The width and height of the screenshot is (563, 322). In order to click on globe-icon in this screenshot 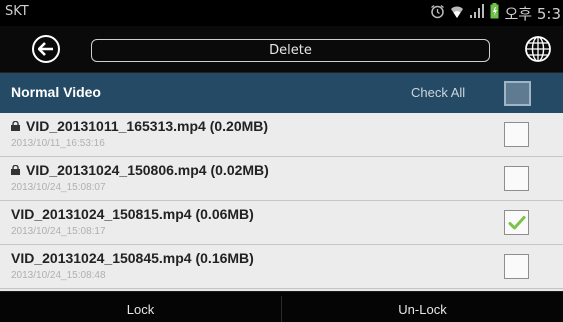, I will do `click(538, 49)`.